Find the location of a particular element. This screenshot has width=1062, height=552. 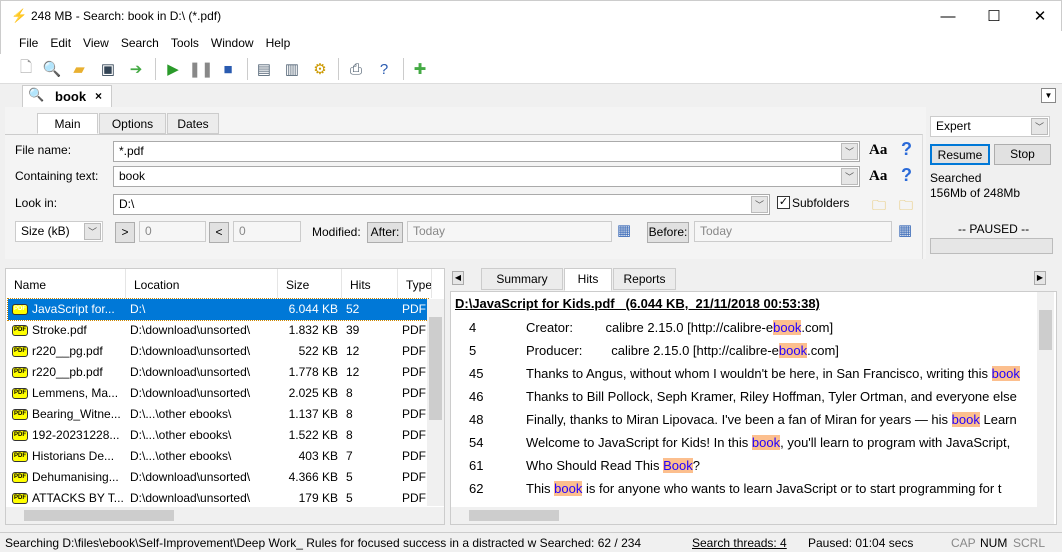

resume-button: Resume is located at coordinates (960, 154).